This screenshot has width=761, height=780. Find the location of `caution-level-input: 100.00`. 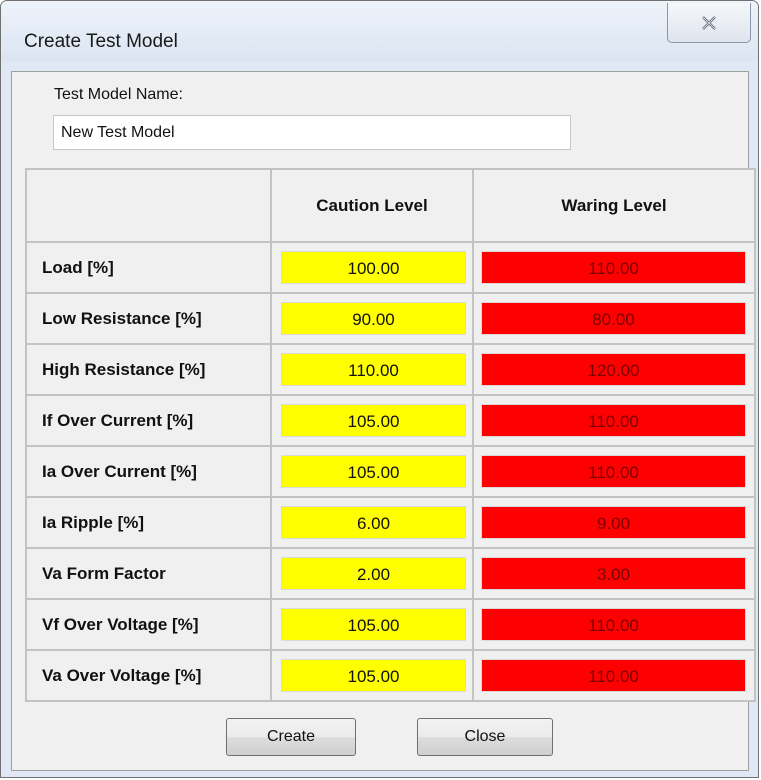

caution-level-input: 100.00 is located at coordinates (373, 267).